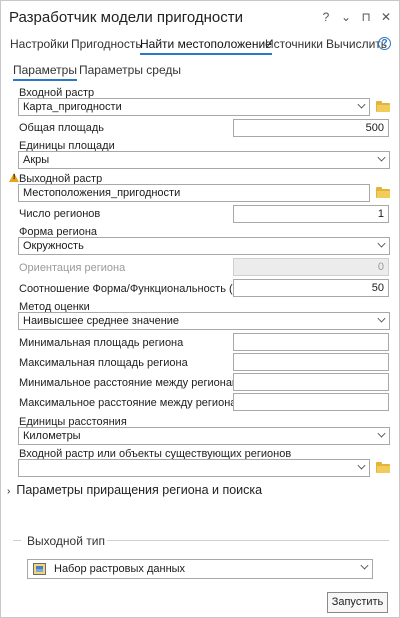  I want to click on shape-ratio-input: 50, so click(311, 288).